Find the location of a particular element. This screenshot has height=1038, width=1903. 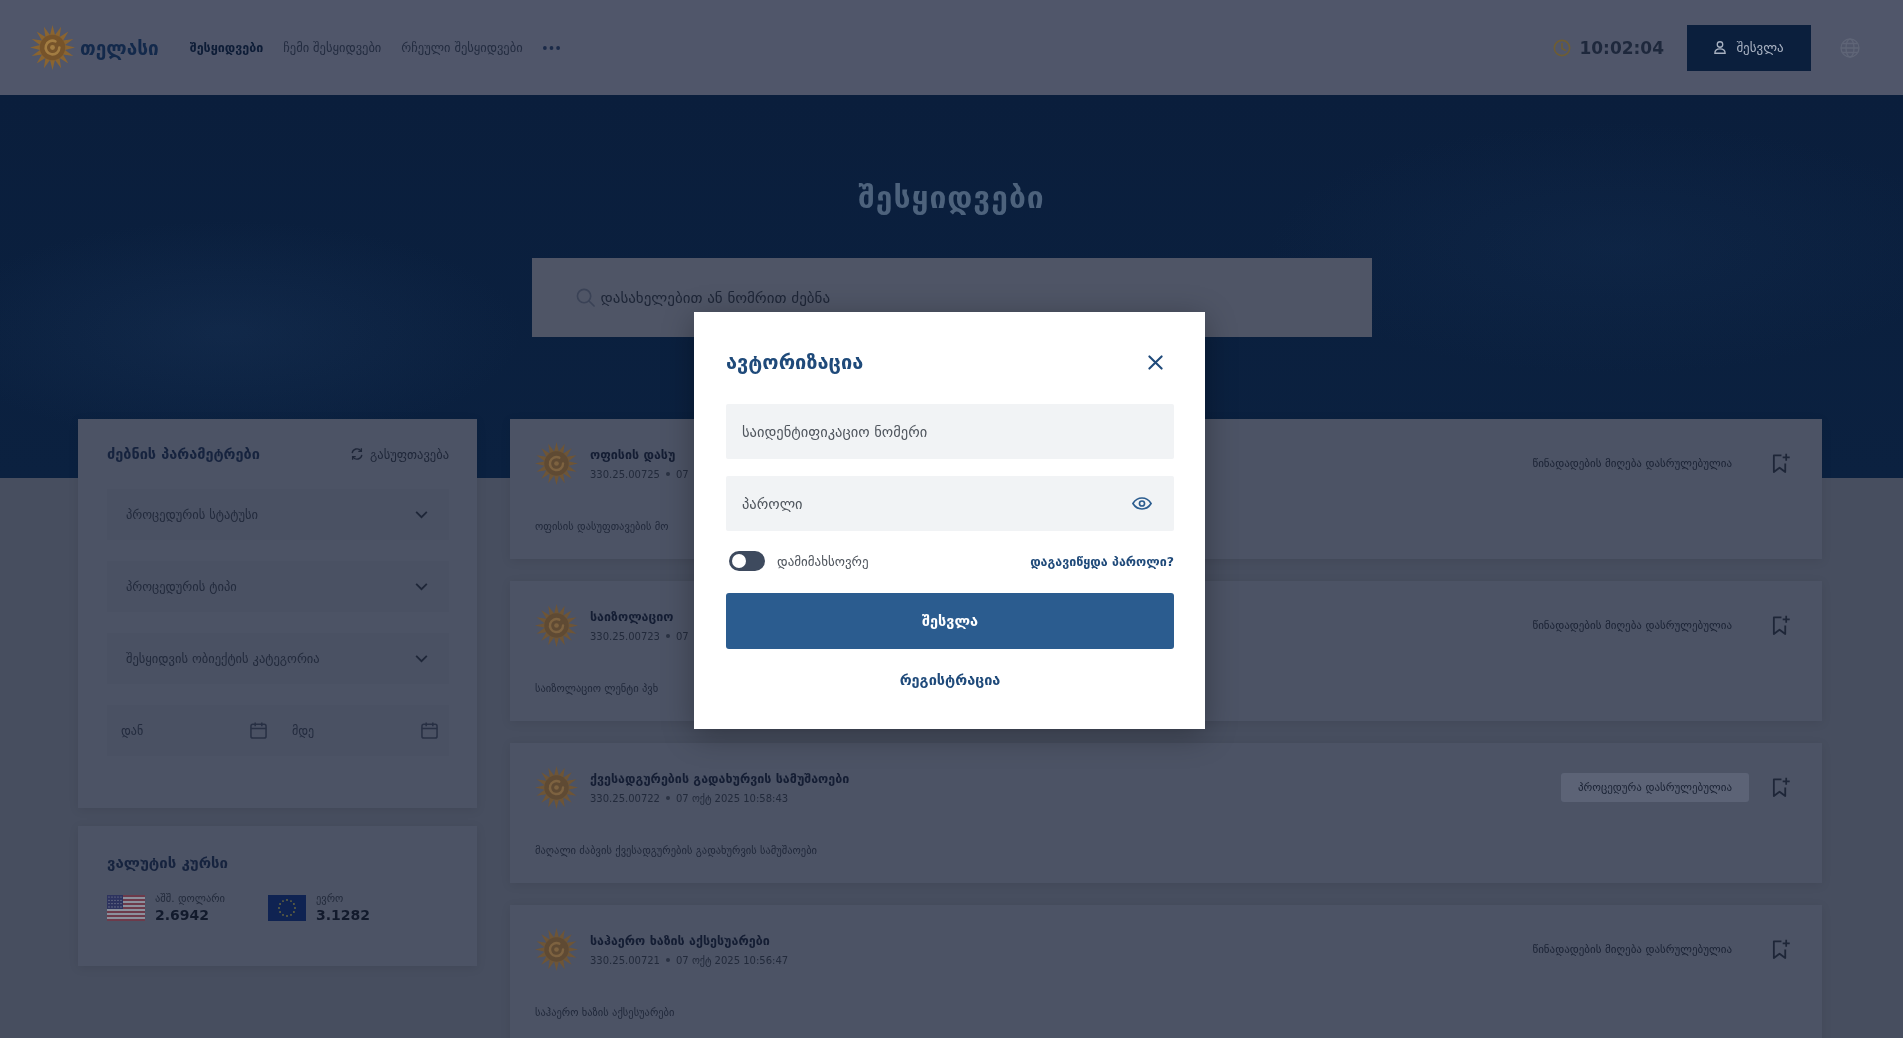

status-label: პროცედურა დასრულებულია is located at coordinates (1655, 787).